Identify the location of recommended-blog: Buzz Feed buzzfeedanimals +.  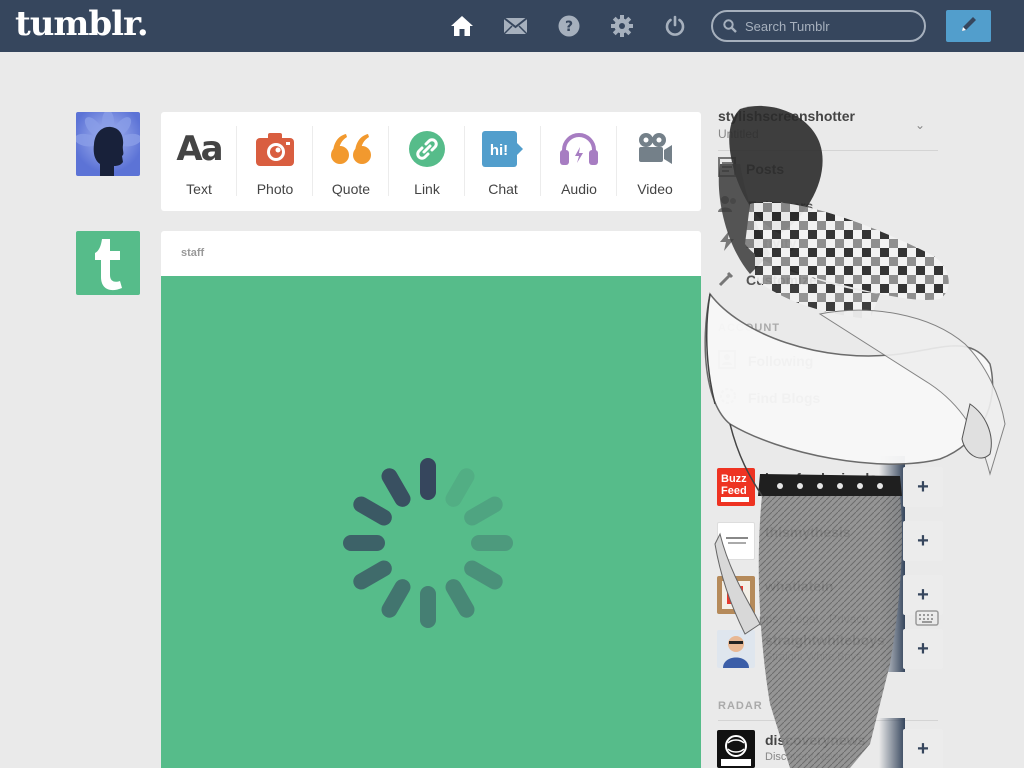
(830, 483).